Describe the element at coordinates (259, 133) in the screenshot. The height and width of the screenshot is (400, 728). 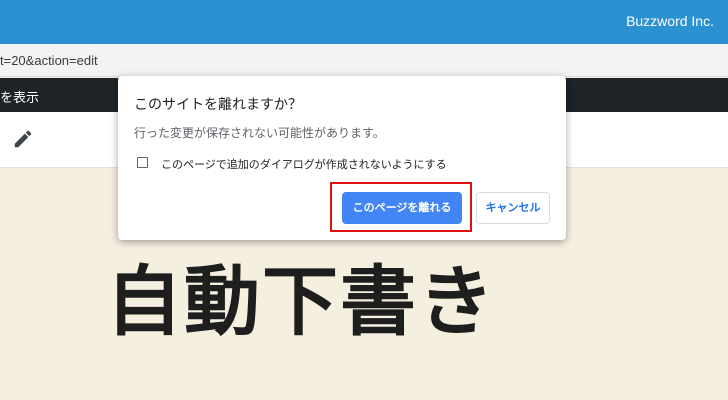
I see `dialog-message: 行った変更が保存されない可能性があります。` at that location.